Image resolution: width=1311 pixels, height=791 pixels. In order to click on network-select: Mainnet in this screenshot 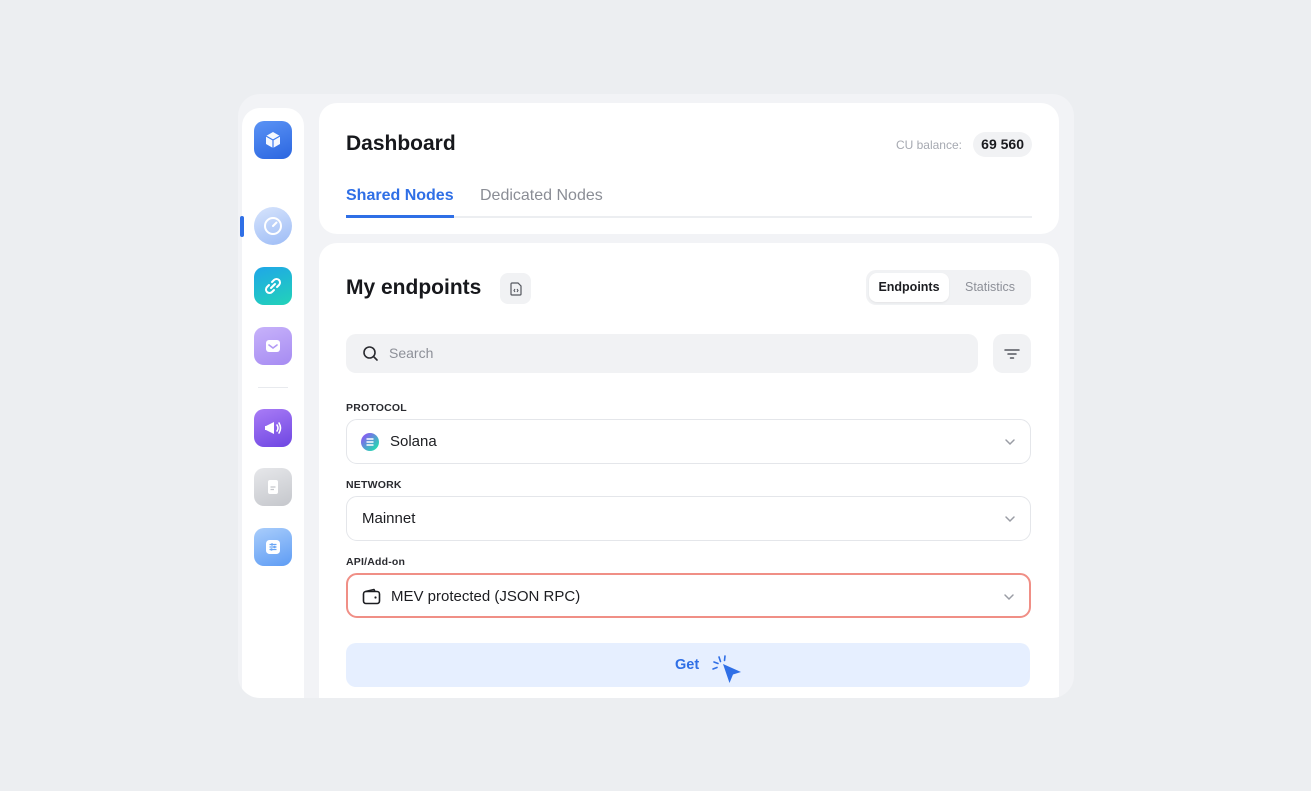, I will do `click(688, 518)`.